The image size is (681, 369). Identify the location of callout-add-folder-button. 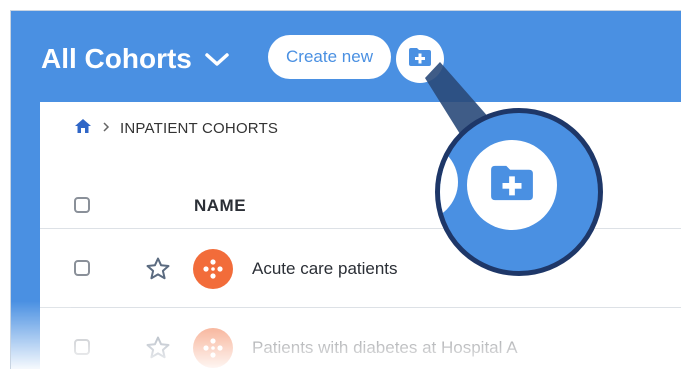
(512, 185).